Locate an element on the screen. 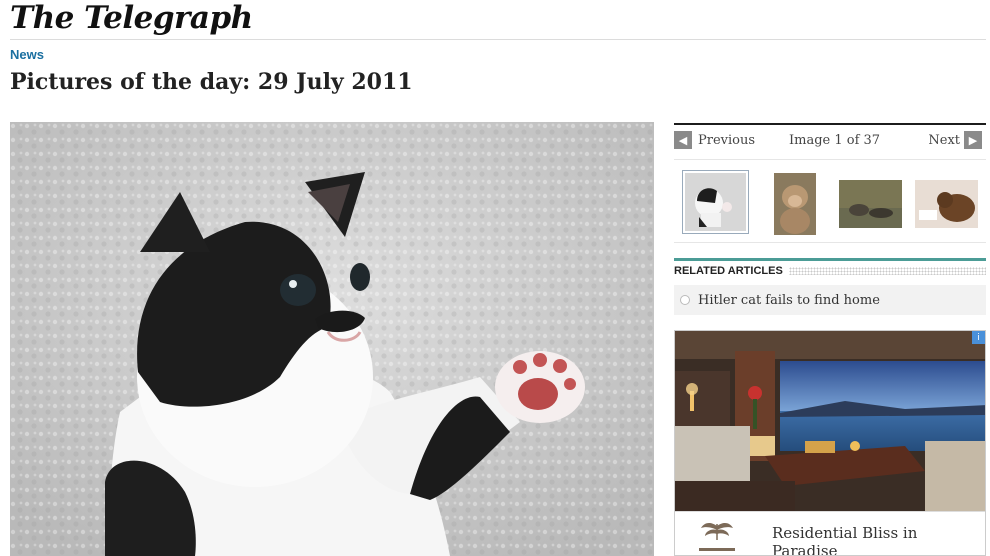 The height and width of the screenshot is (556, 990). thumbnail-monkey-image is located at coordinates (795, 204).